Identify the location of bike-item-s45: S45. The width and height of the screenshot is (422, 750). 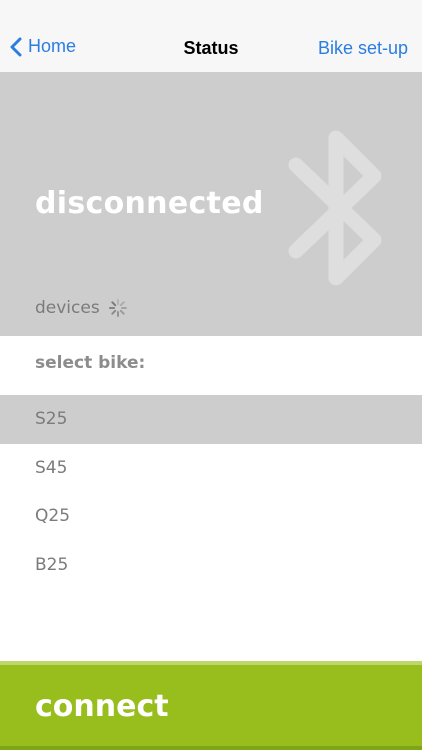
(211, 468).